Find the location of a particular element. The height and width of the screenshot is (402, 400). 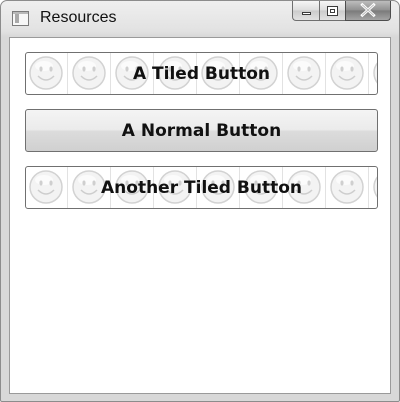

close-icon is located at coordinates (368, 10).